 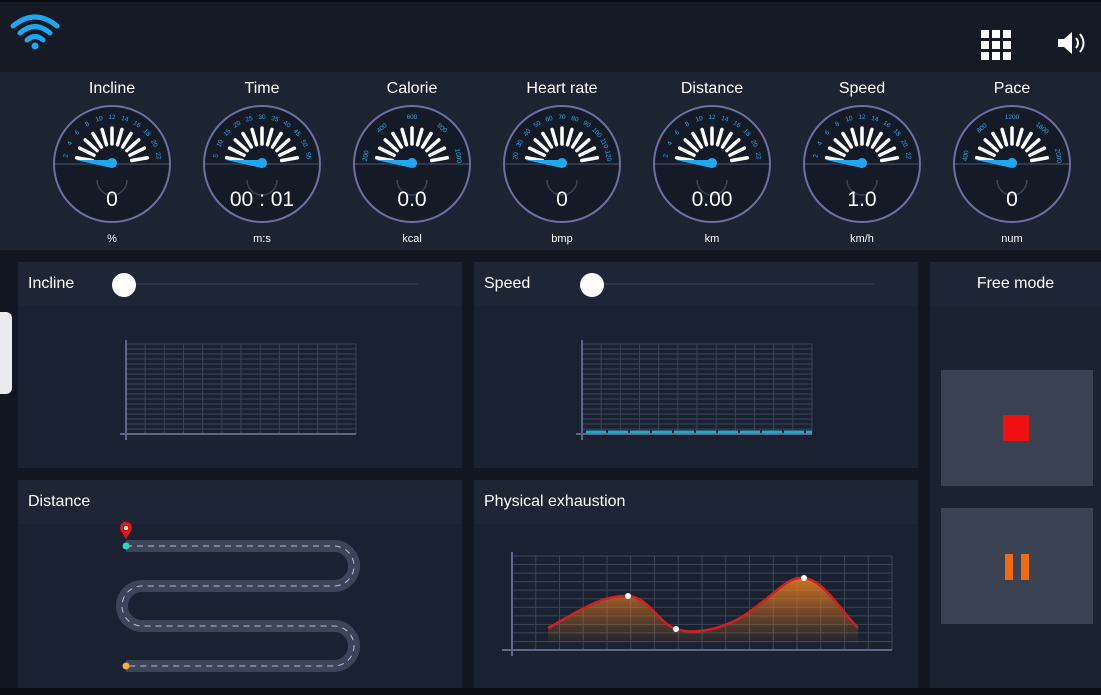 I want to click on gauge-value: 00 : 01, so click(x=262, y=199).